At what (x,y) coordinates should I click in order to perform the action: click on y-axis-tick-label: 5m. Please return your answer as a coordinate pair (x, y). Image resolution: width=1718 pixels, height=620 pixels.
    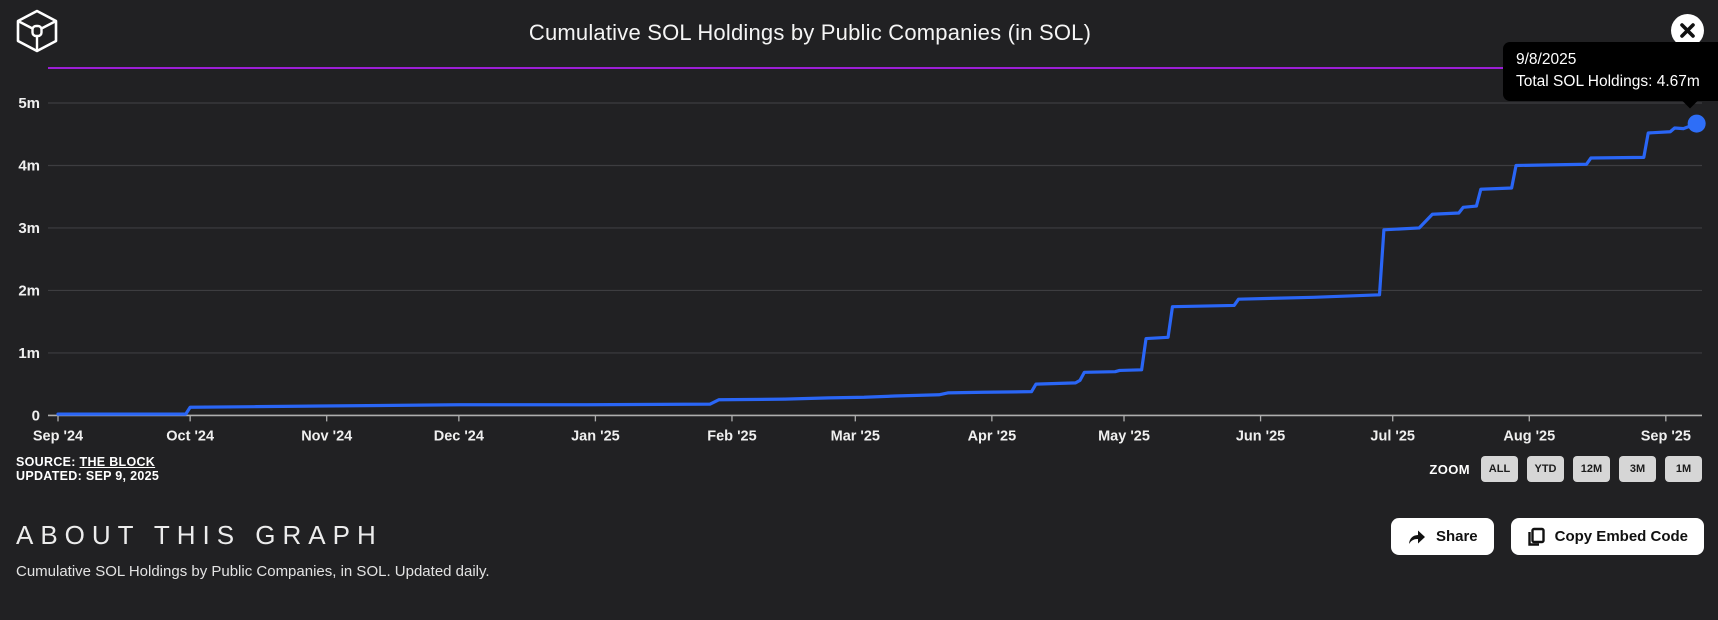
    Looking at the image, I should click on (29, 103).